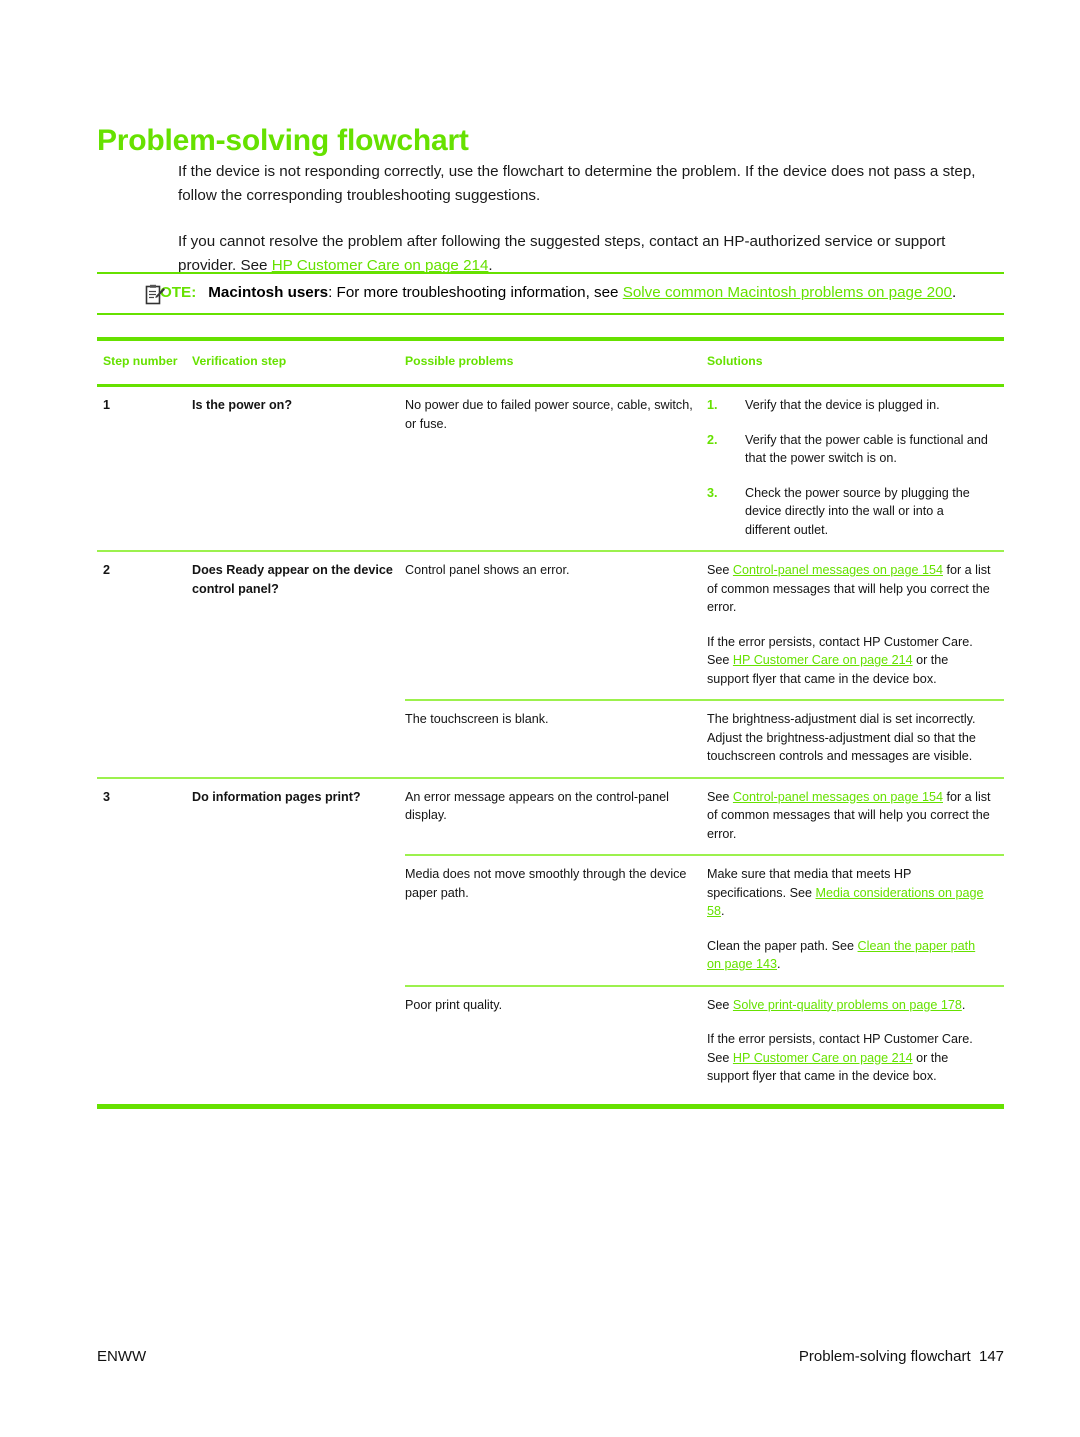  Describe the element at coordinates (556, 362) in the screenshot. I see `column-header-possible-problems: Possible problems` at that location.